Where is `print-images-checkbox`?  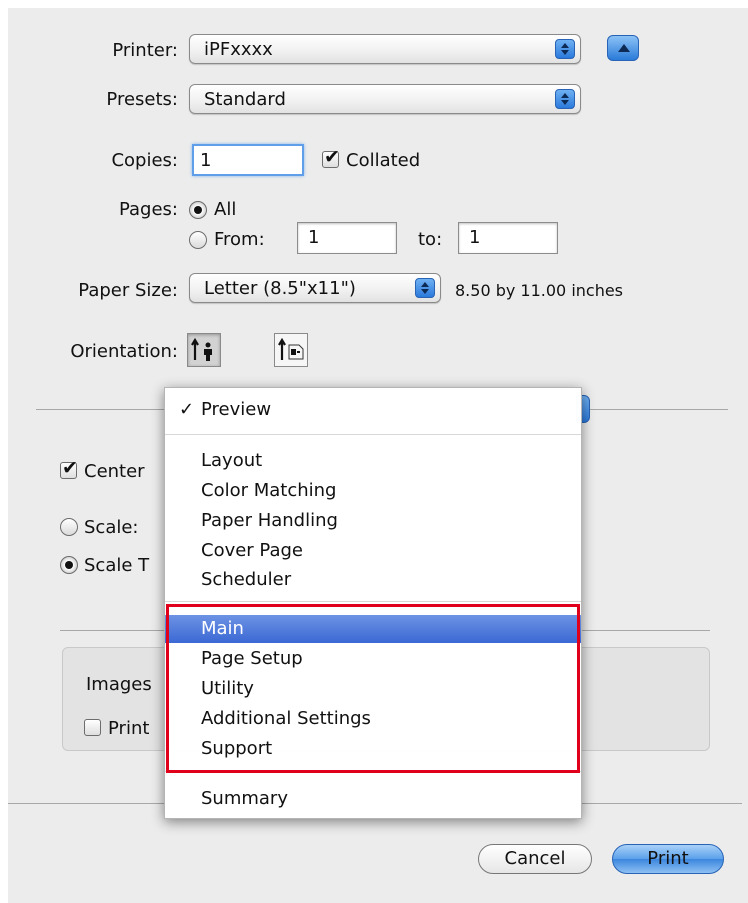 print-images-checkbox is located at coordinates (92, 727).